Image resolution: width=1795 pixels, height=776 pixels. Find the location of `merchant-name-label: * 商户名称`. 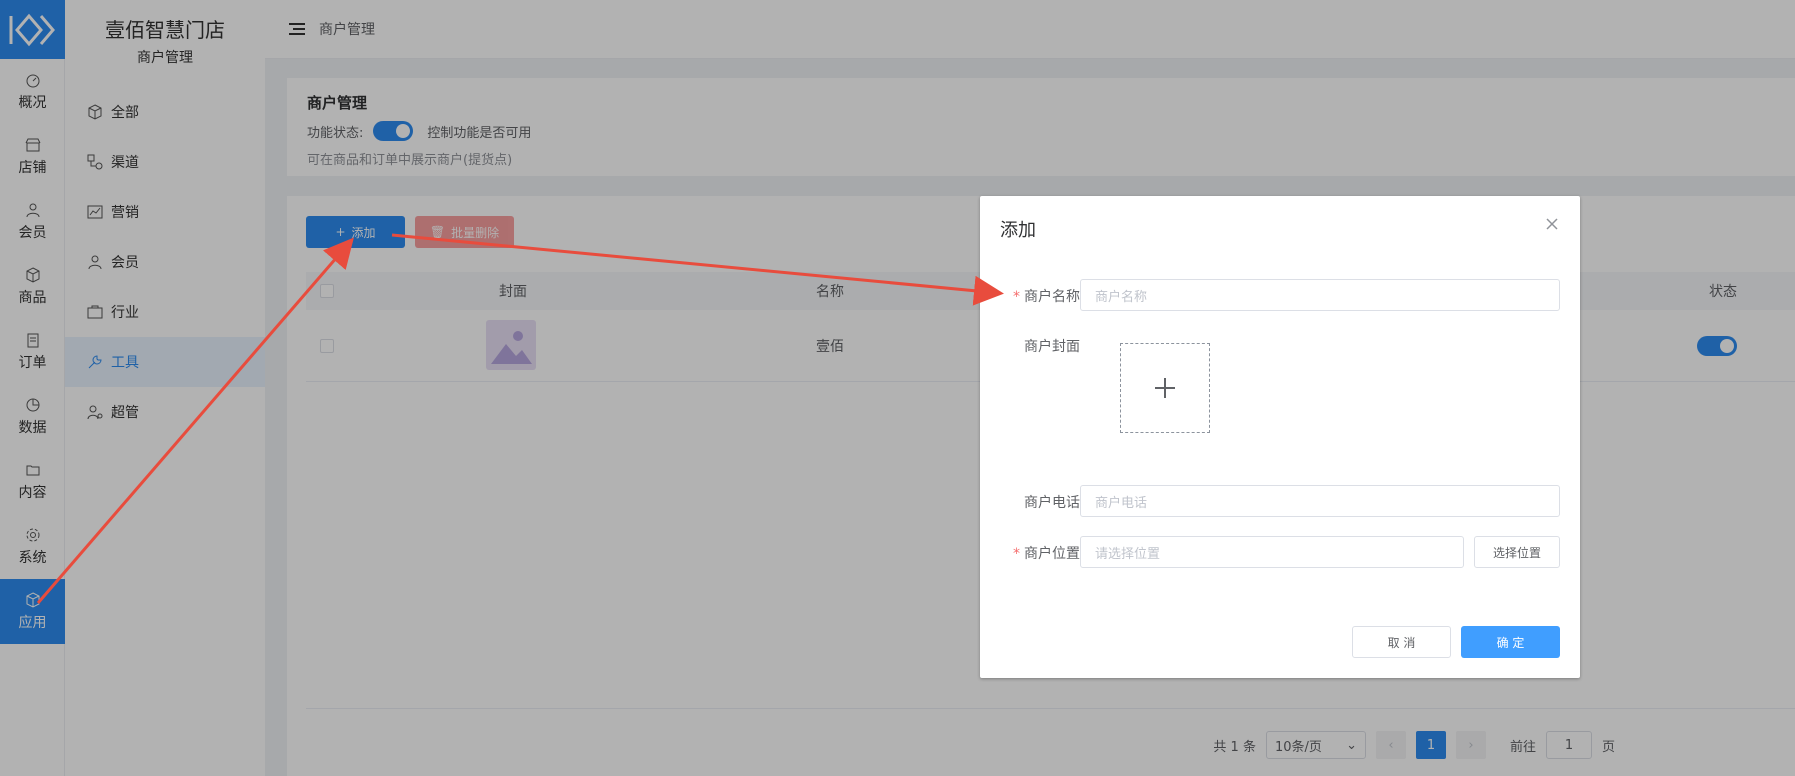

merchant-name-label: * 商户名称 is located at coordinates (1046, 297).